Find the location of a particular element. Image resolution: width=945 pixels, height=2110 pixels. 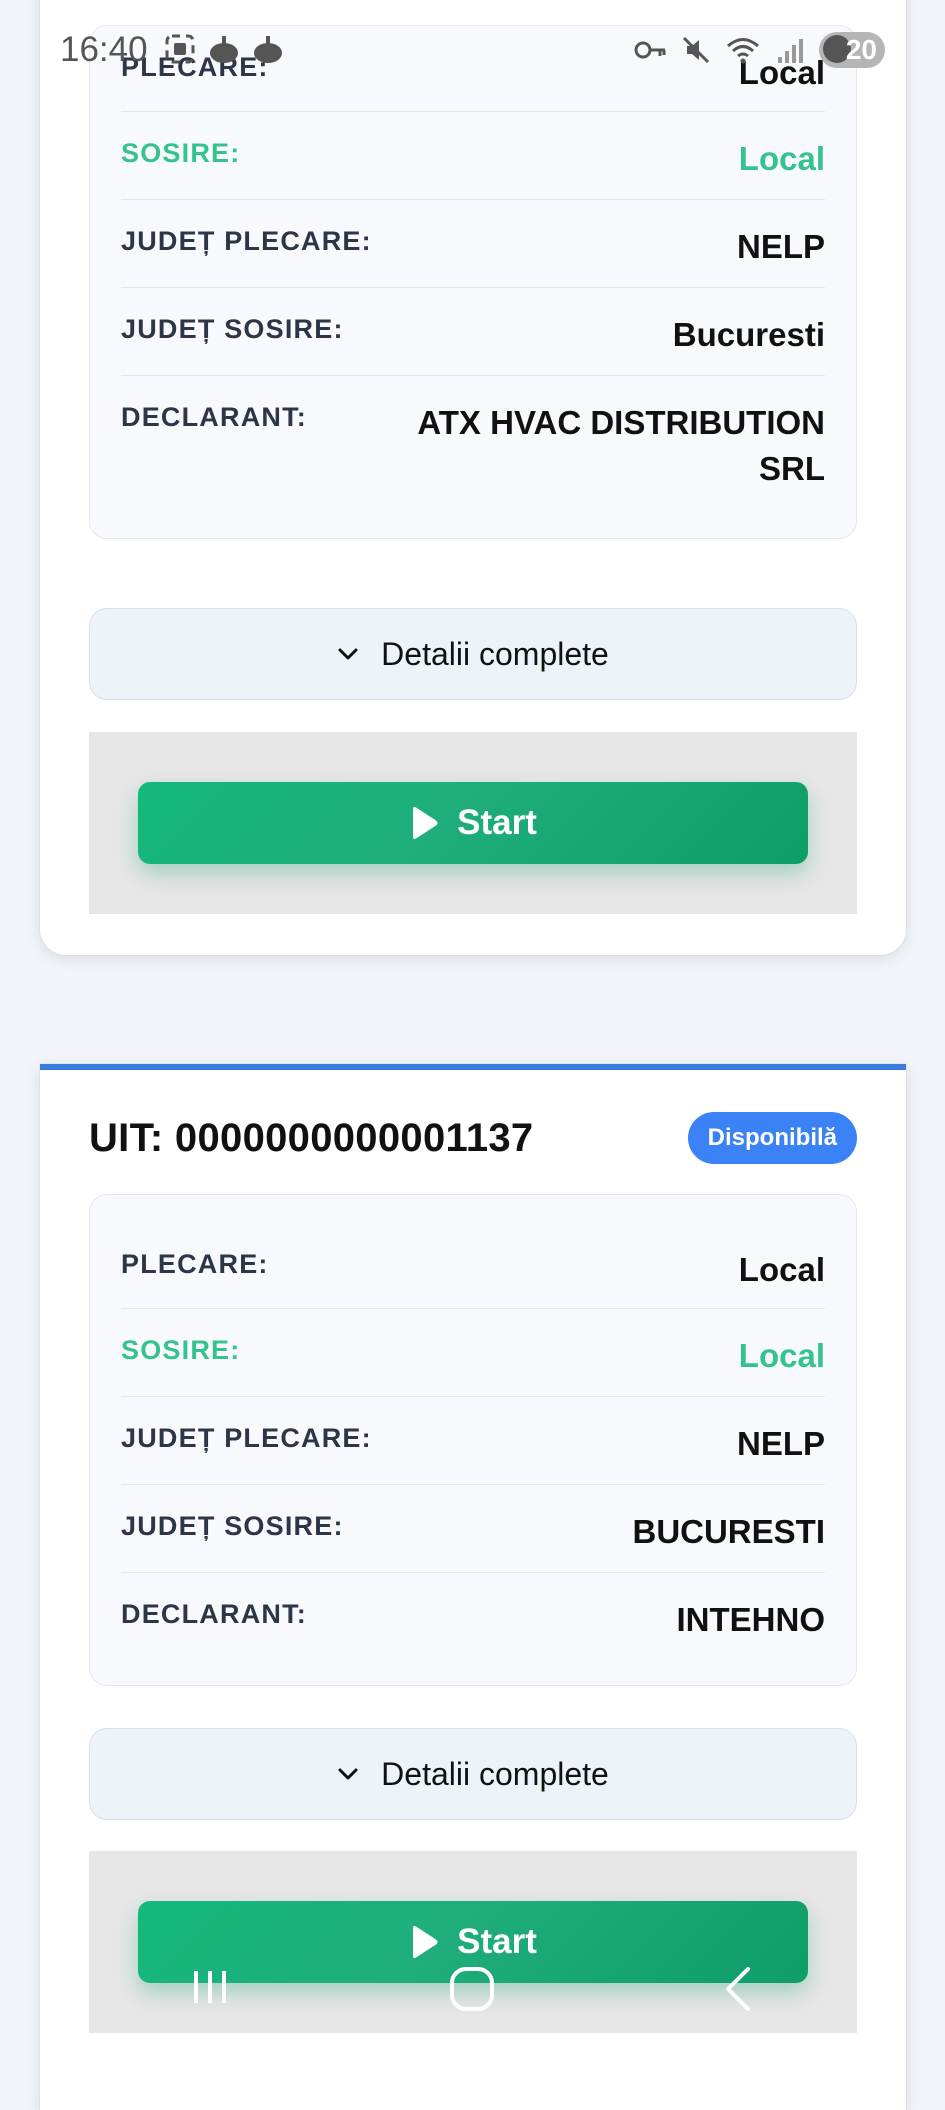

info-label: PLECARE: is located at coordinates (195, 1264).